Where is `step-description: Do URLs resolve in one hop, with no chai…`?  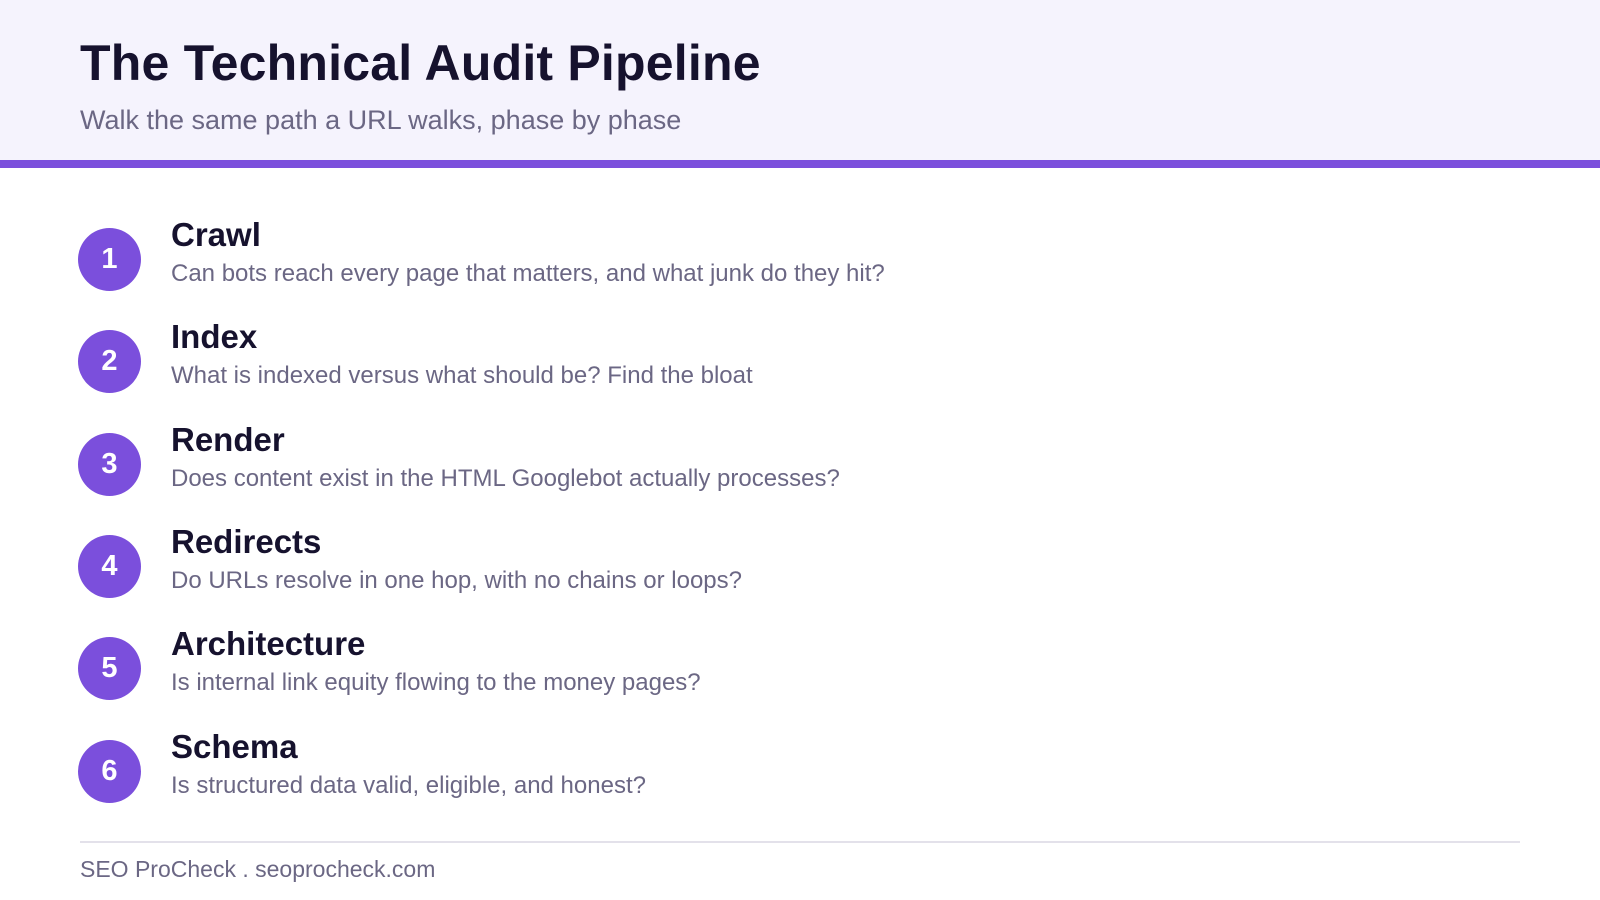
step-description: Do URLs resolve in one hop, with no chai… is located at coordinates (456, 580).